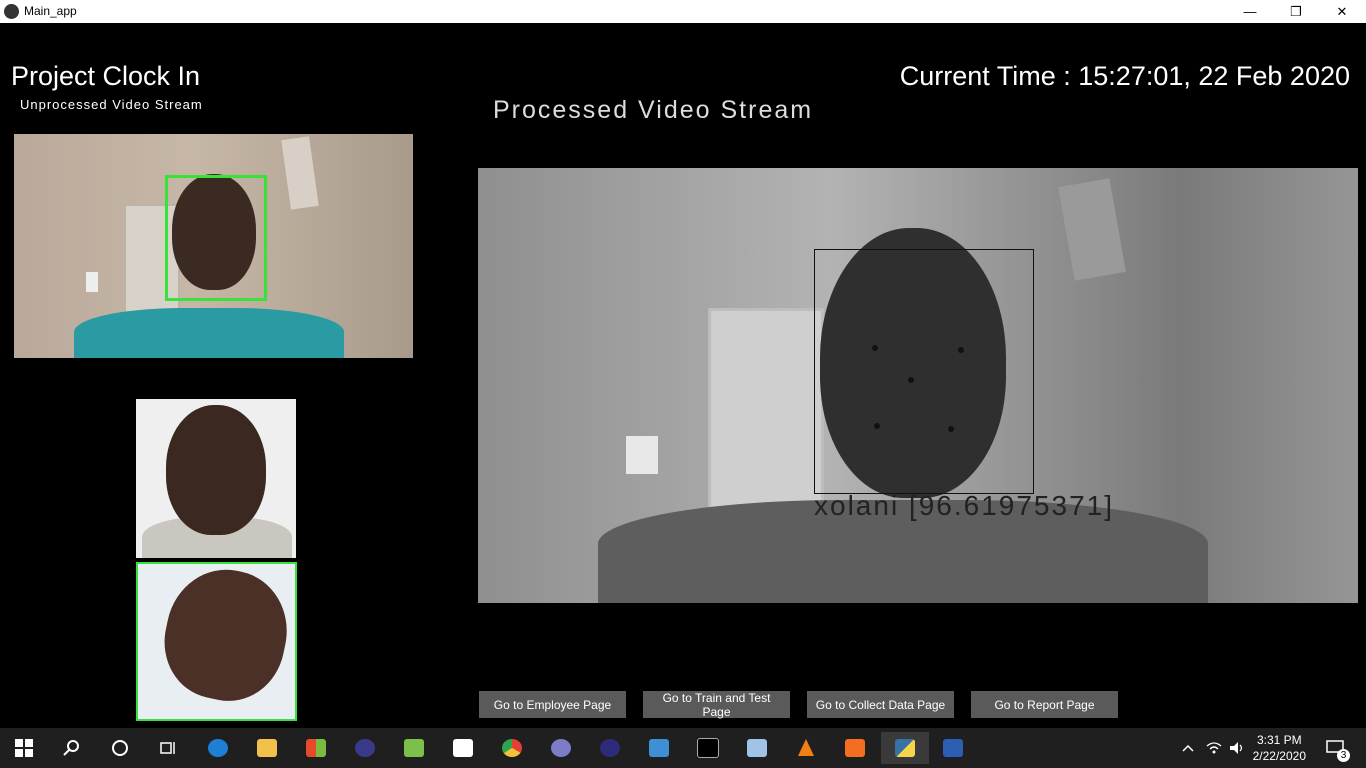 The width and height of the screenshot is (1366, 768). Describe the element at coordinates (209, 333) in the screenshot. I see `person-shirt-image` at that location.